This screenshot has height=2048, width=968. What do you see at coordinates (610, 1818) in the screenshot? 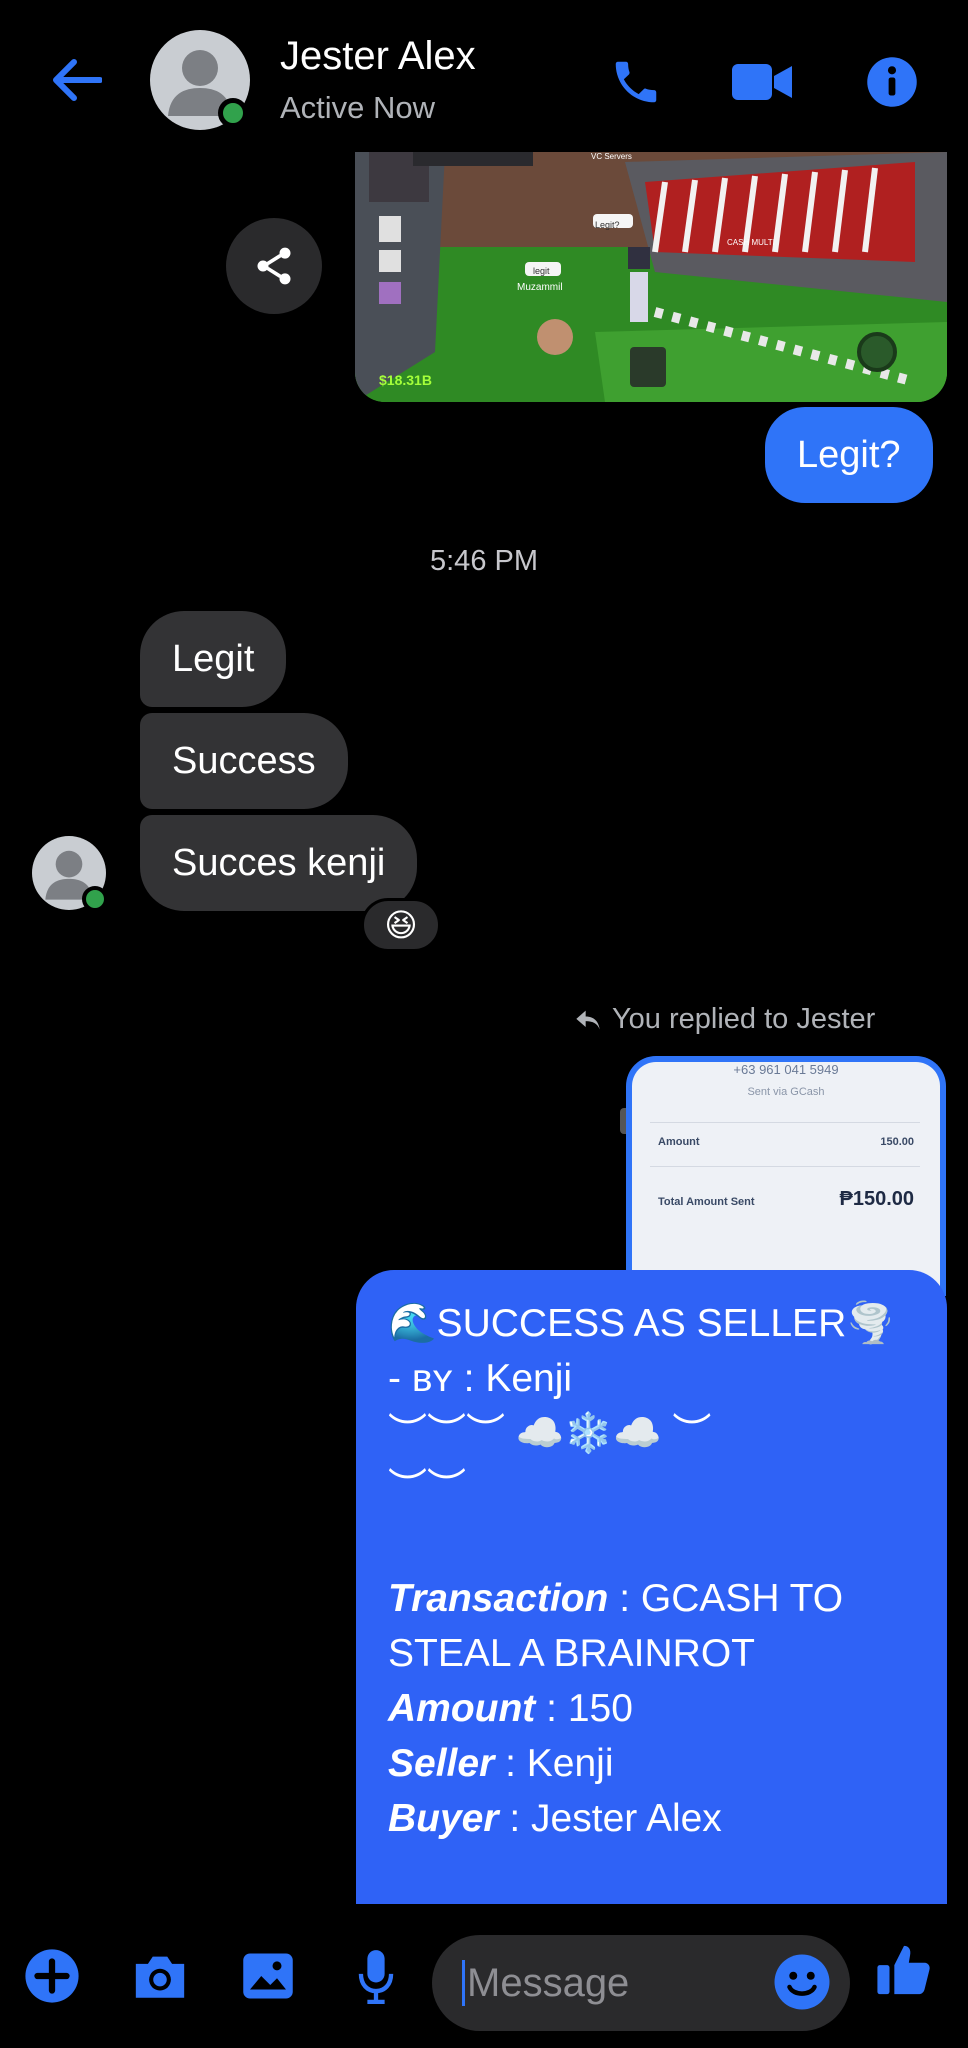
I see `msg-buyer-value: : Jester Alex` at bounding box center [610, 1818].